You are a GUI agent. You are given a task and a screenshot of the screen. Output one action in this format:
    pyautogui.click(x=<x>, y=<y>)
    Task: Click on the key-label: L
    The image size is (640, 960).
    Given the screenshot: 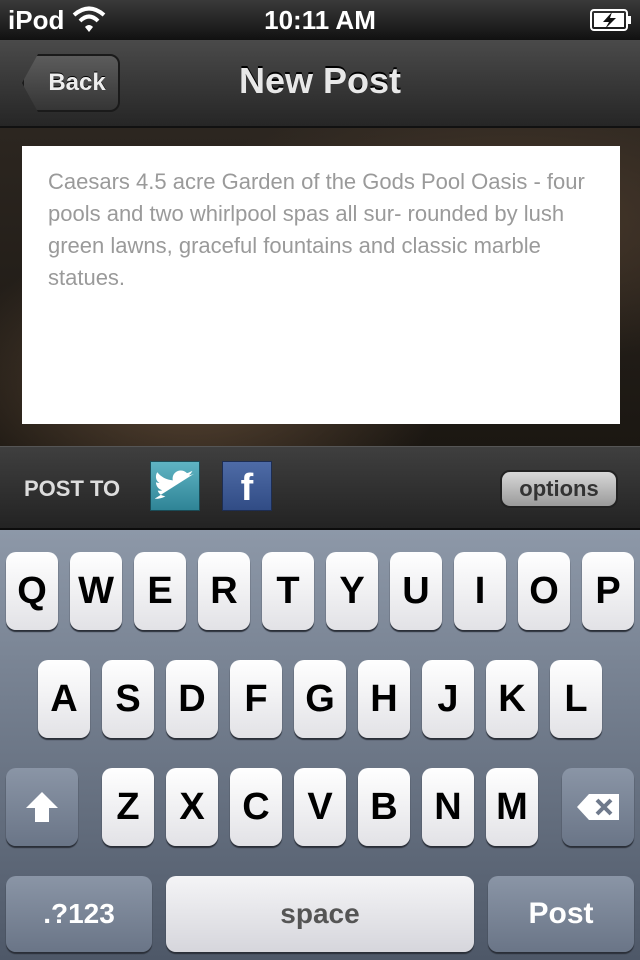 What is the action you would take?
    pyautogui.click(x=576, y=698)
    